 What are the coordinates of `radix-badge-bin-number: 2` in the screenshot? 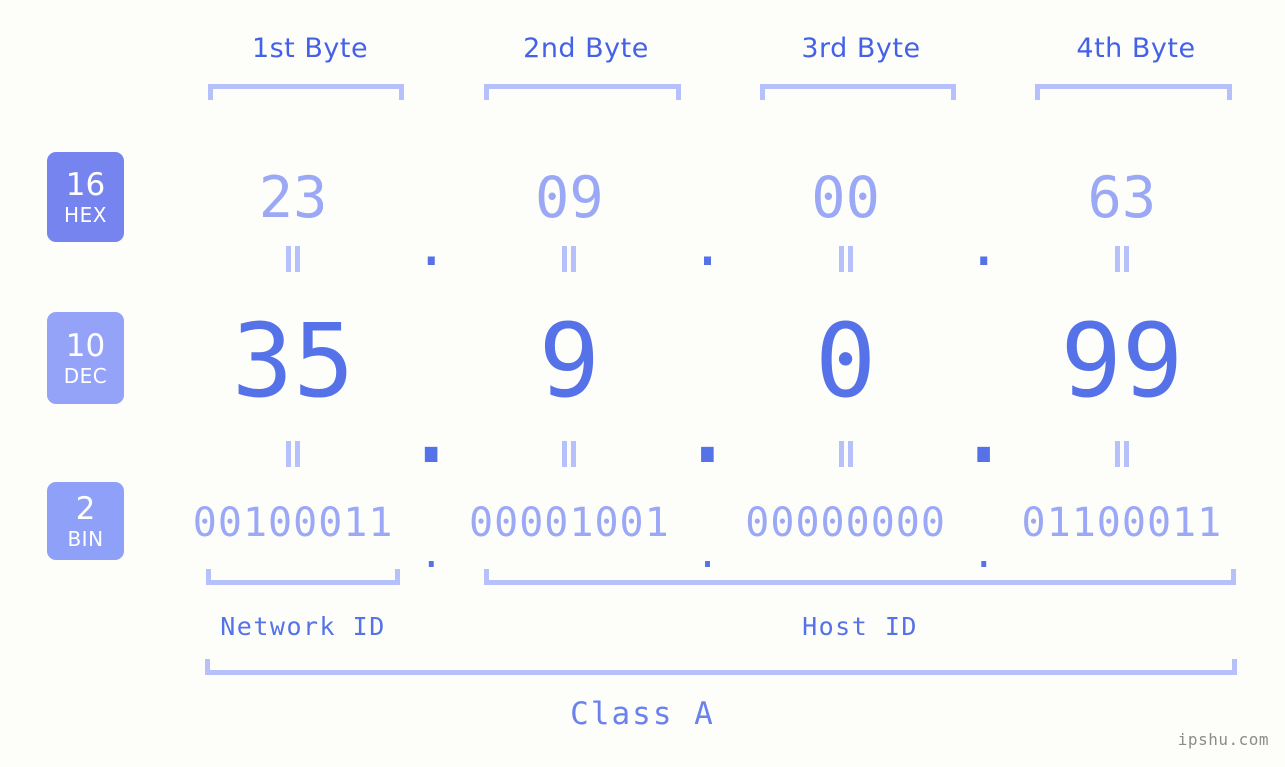 It's located at (85, 508).